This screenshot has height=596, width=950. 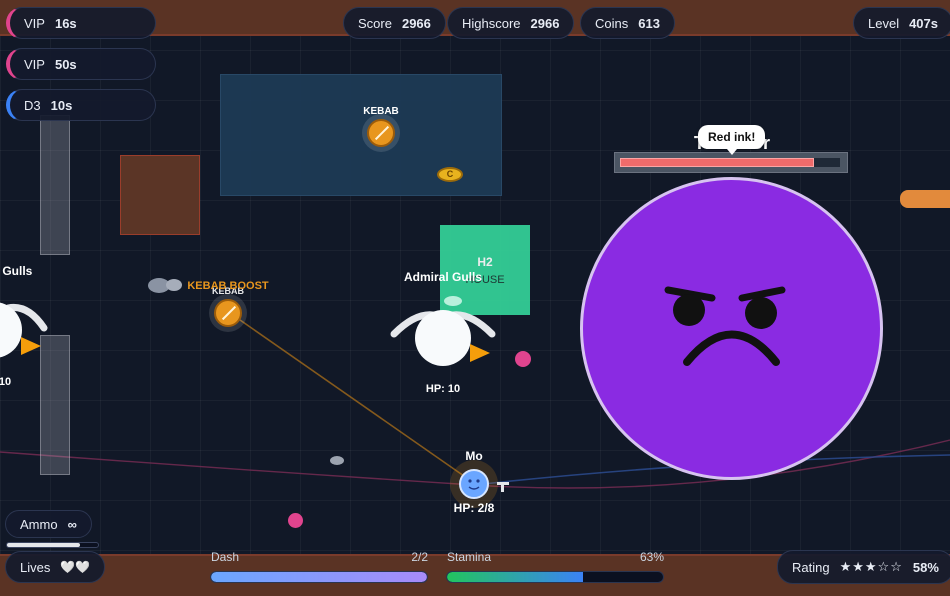 What do you see at coordinates (485, 262) in the screenshot?
I see `house-code: H2` at bounding box center [485, 262].